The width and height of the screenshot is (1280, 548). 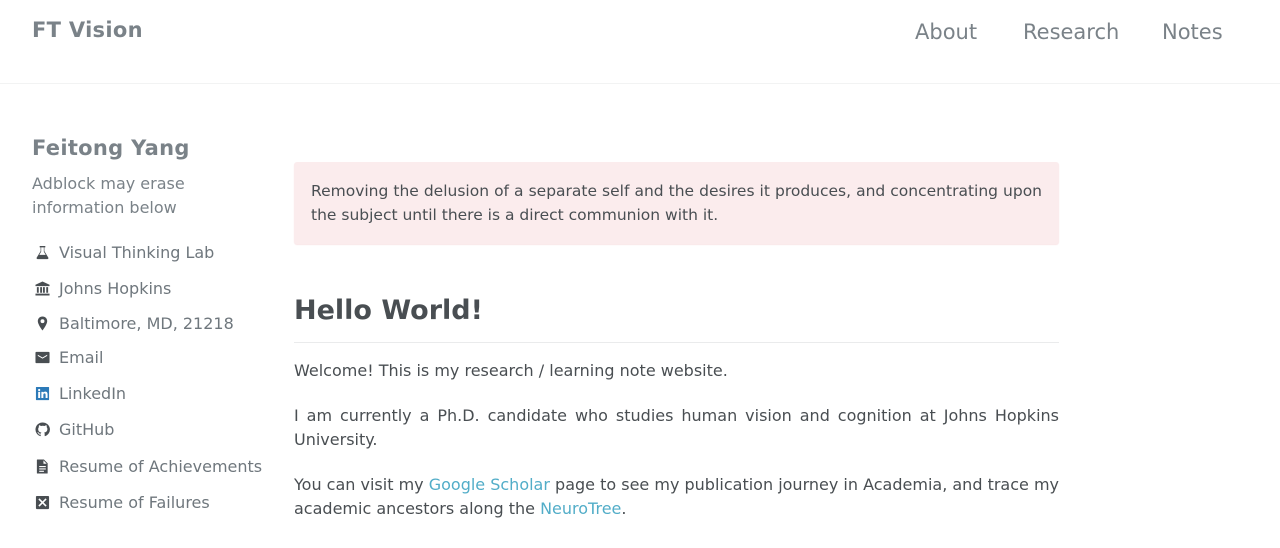 What do you see at coordinates (81, 357) in the screenshot?
I see `author-link-label: Email` at bounding box center [81, 357].